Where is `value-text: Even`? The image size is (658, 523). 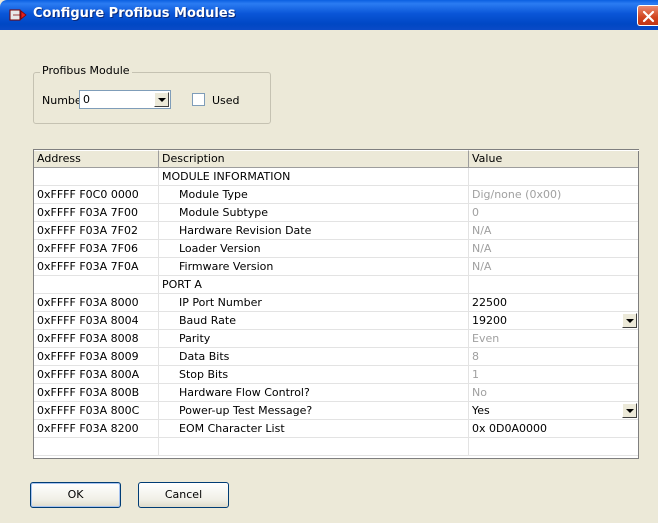
value-text: Even is located at coordinates (486, 338).